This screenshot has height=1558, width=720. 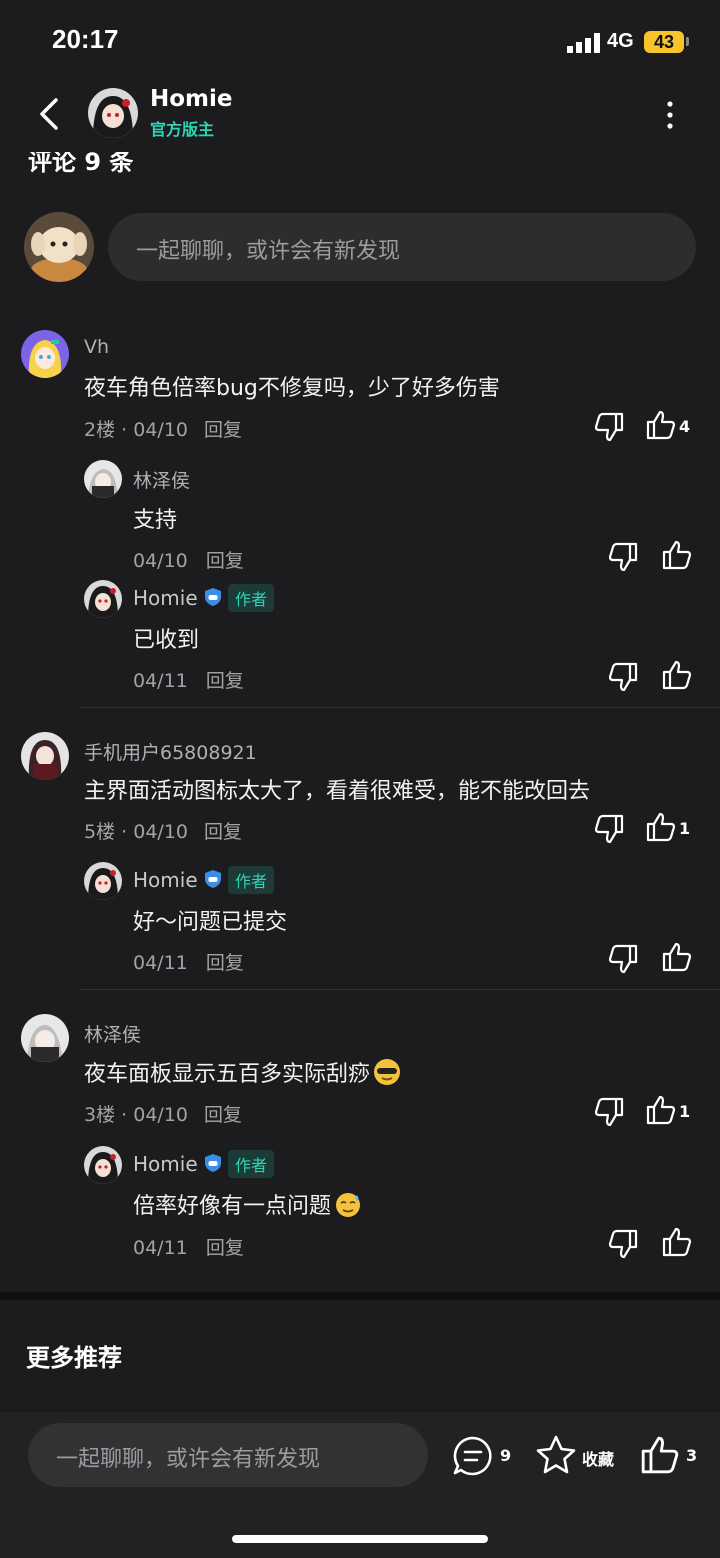 I want to click on sweat-emoji-icon, so click(x=348, y=1205).